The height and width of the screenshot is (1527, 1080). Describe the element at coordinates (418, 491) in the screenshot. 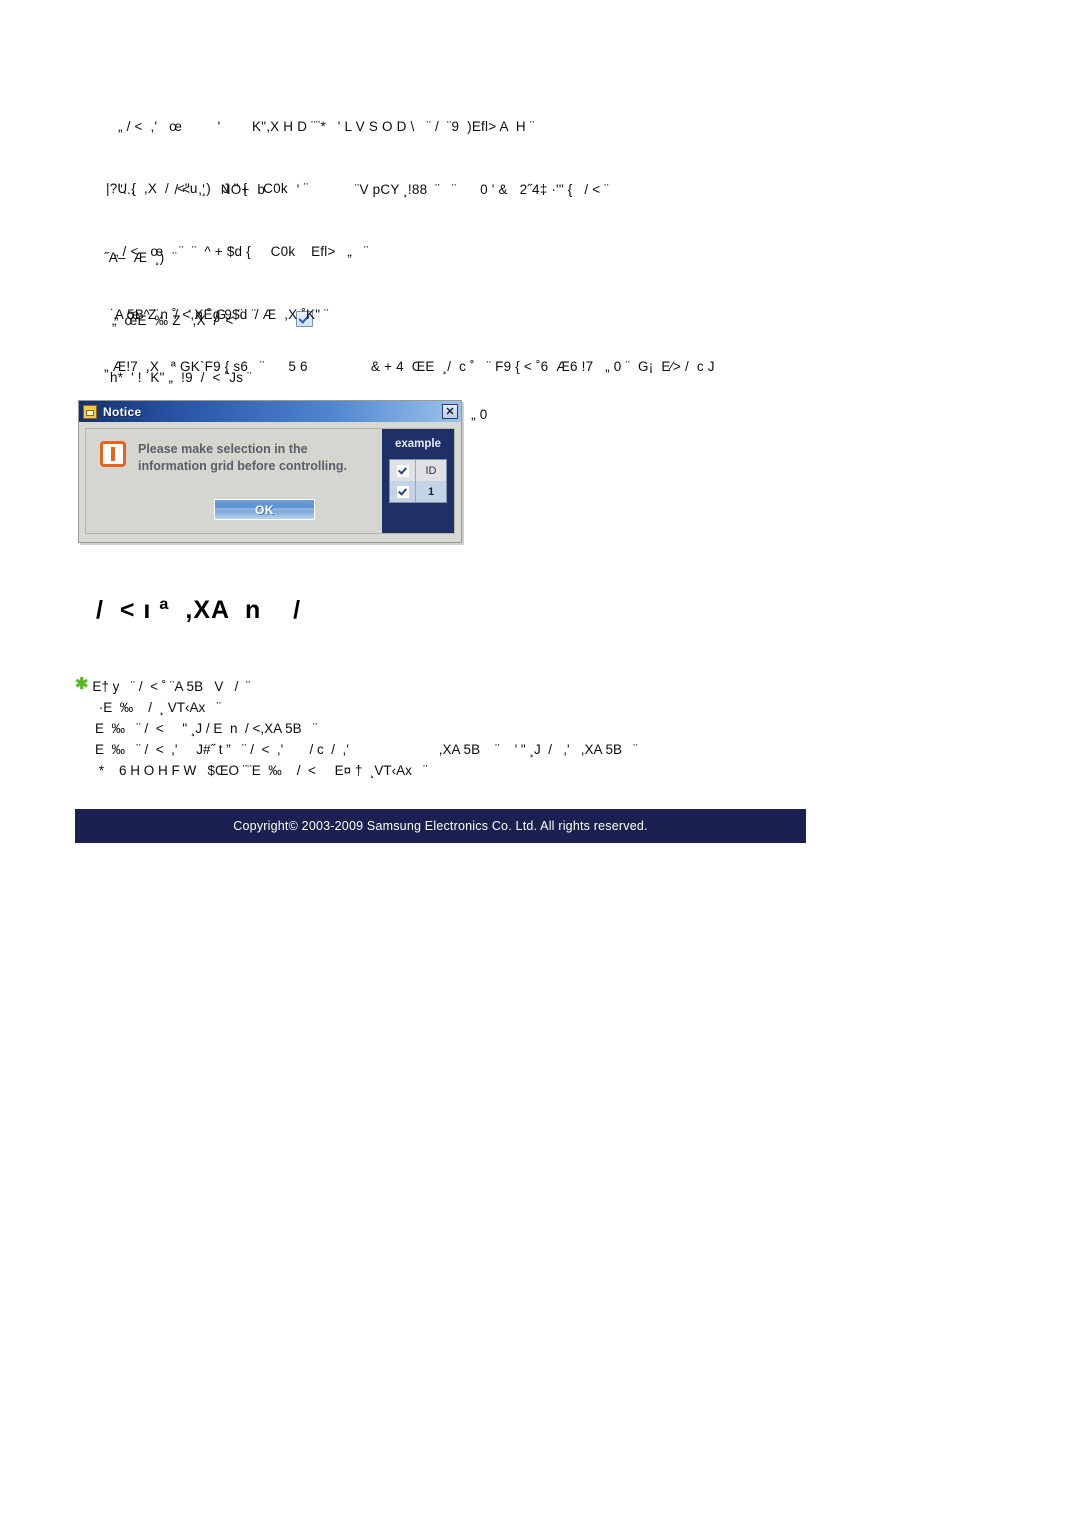

I see `example-grid-data-row: 1` at that location.